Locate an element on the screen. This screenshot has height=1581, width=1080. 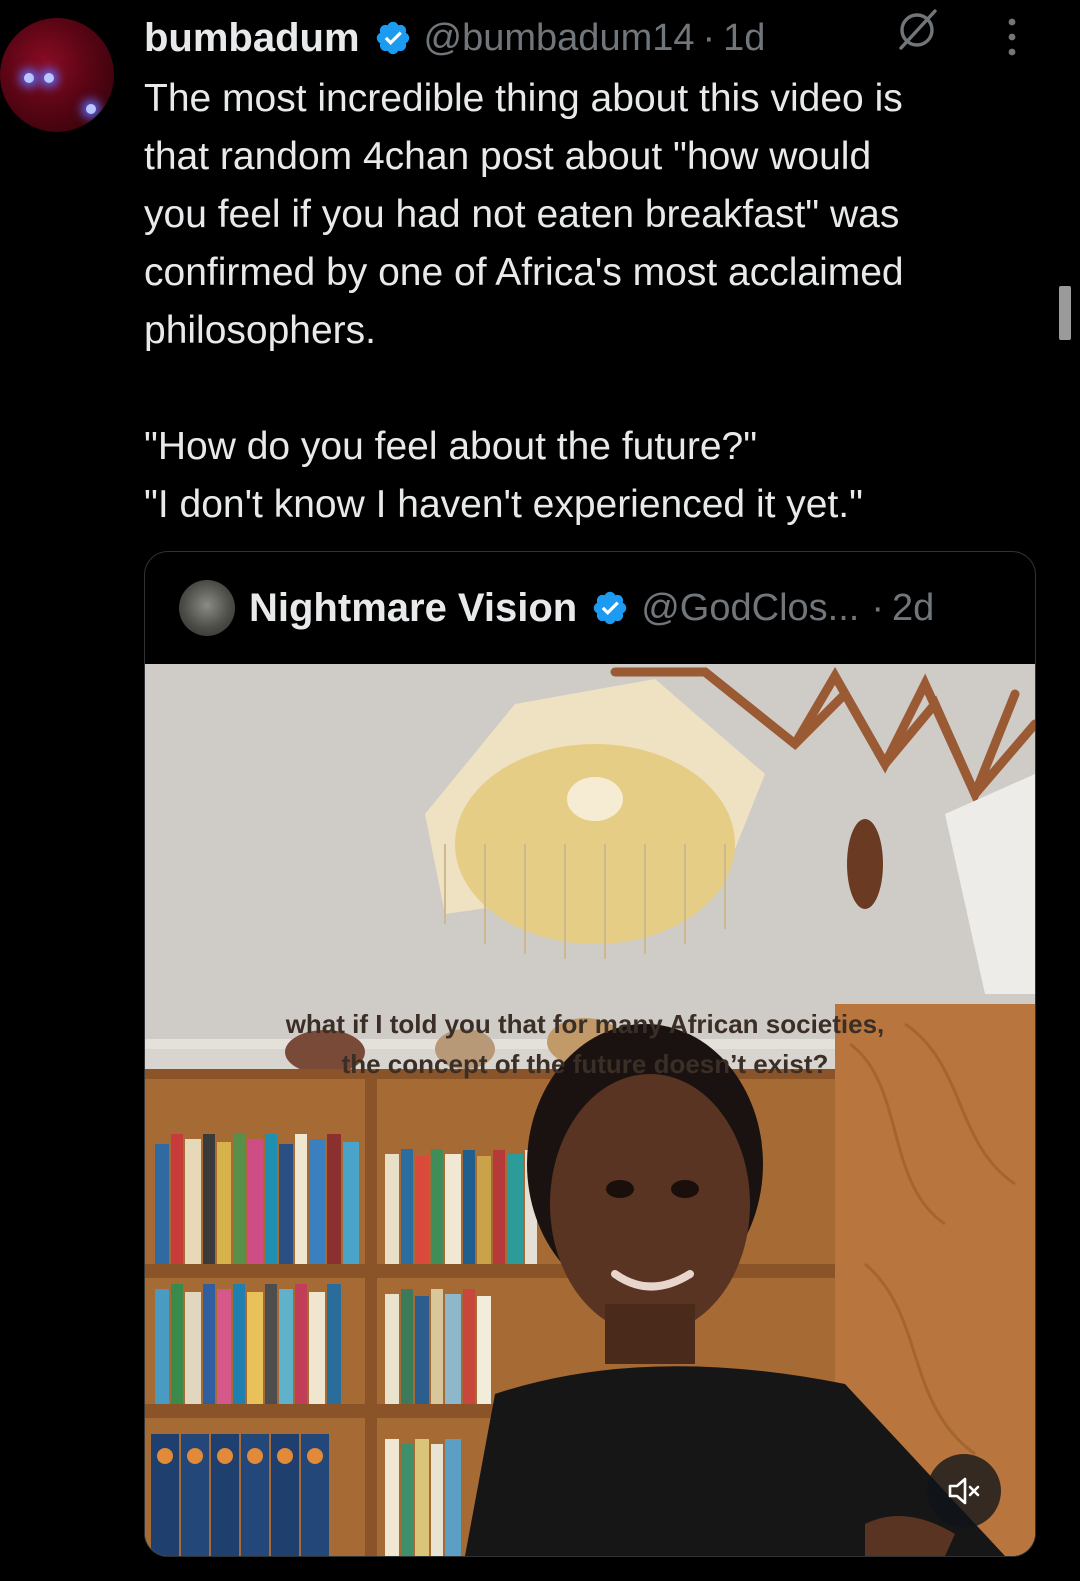
quoted-author-avatar is located at coordinates (207, 608).